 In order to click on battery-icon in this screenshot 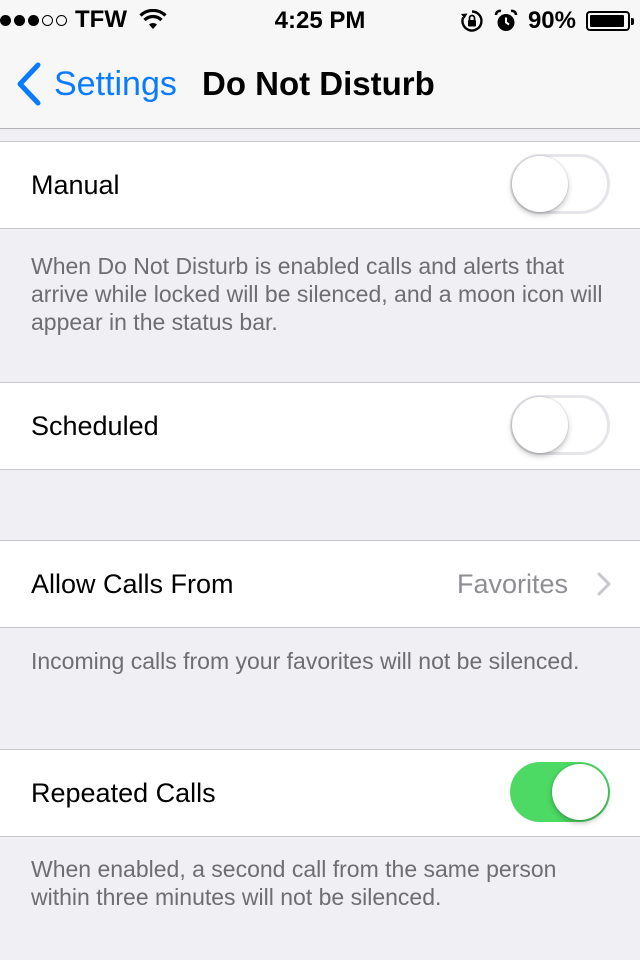, I will do `click(610, 21)`.